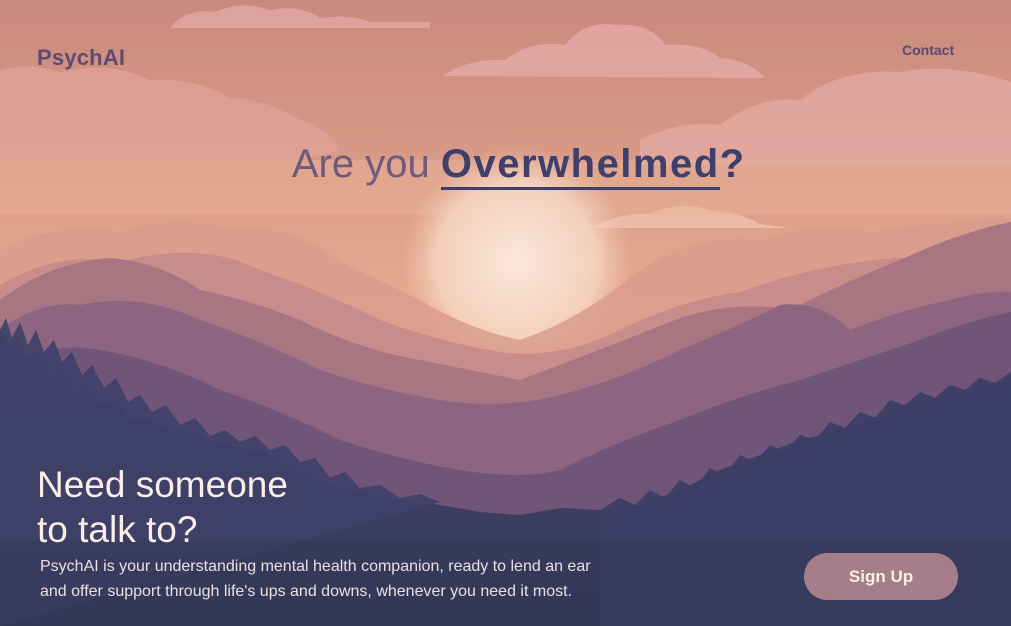 This screenshot has width=1011, height=626. Describe the element at coordinates (580, 166) in the screenshot. I see `headline-accent-word: Overwhelmed` at that location.